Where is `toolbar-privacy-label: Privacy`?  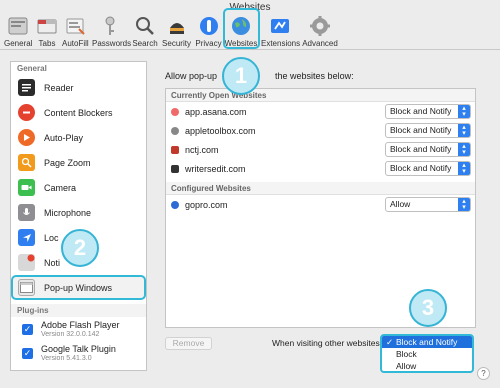 toolbar-privacy-label: Privacy is located at coordinates (208, 43).